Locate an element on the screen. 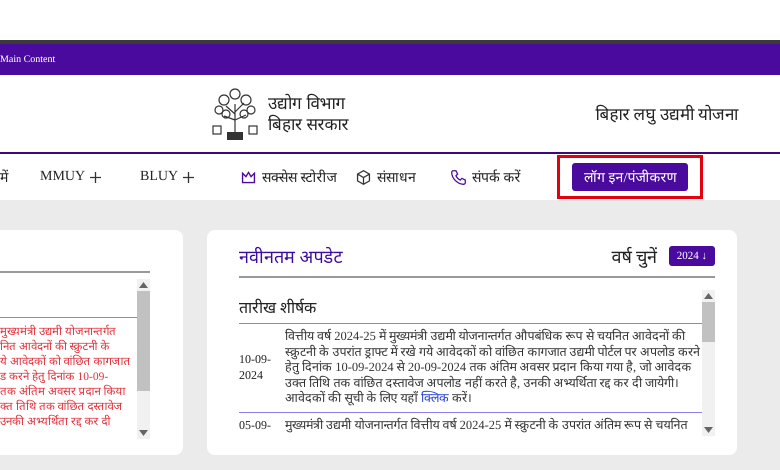 This screenshot has height=470, width=780. date-cell-text: 10-09-2024 is located at coordinates (255, 368).